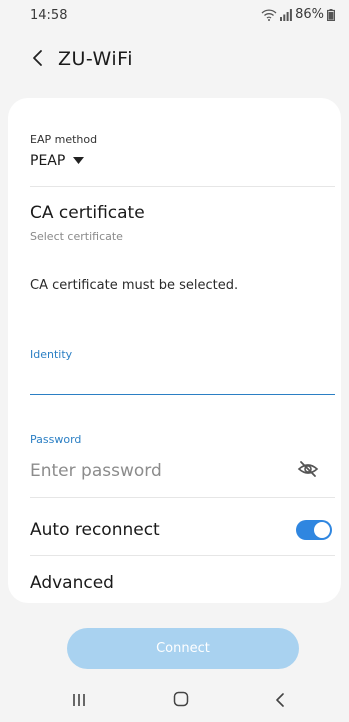 This screenshot has width=349, height=722. Describe the element at coordinates (48, 161) in the screenshot. I see `eap-method-value: PEAP` at that location.